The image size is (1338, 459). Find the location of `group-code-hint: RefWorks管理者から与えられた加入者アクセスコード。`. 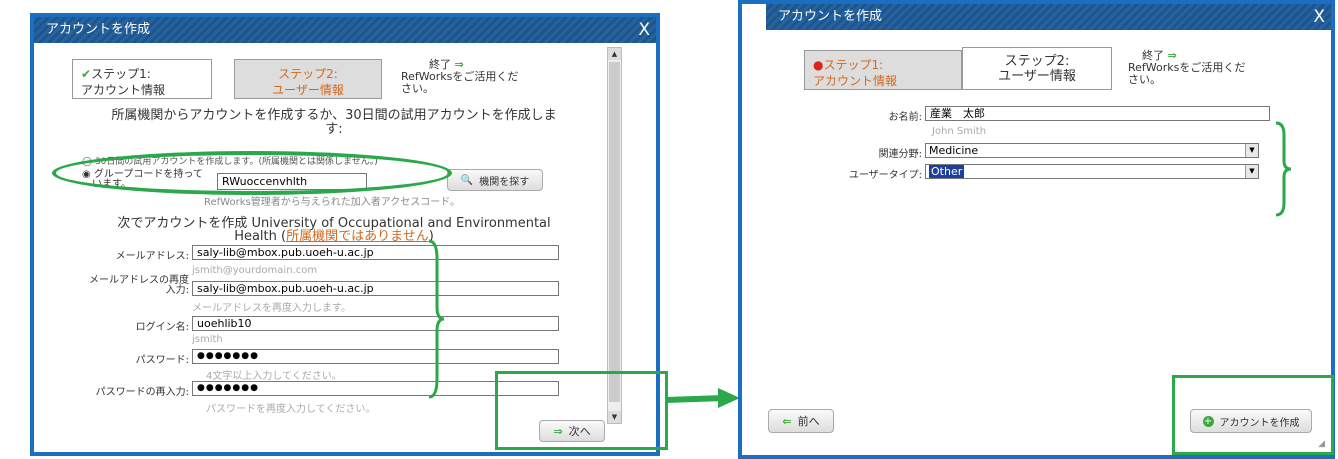

group-code-hint: RefWorks管理者から与えられた加入者アクセスコード。 is located at coordinates (332, 202).